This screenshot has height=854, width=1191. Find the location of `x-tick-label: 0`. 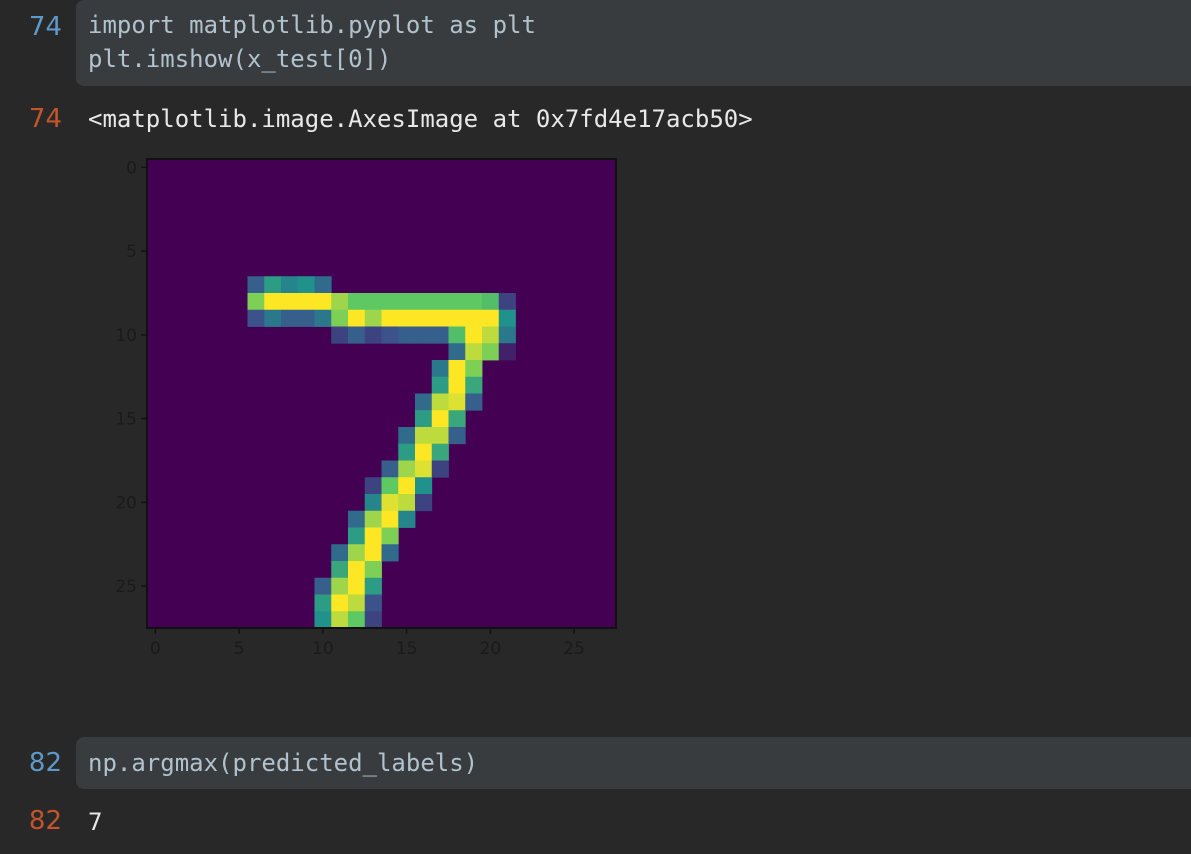

x-tick-label: 0 is located at coordinates (155, 649).